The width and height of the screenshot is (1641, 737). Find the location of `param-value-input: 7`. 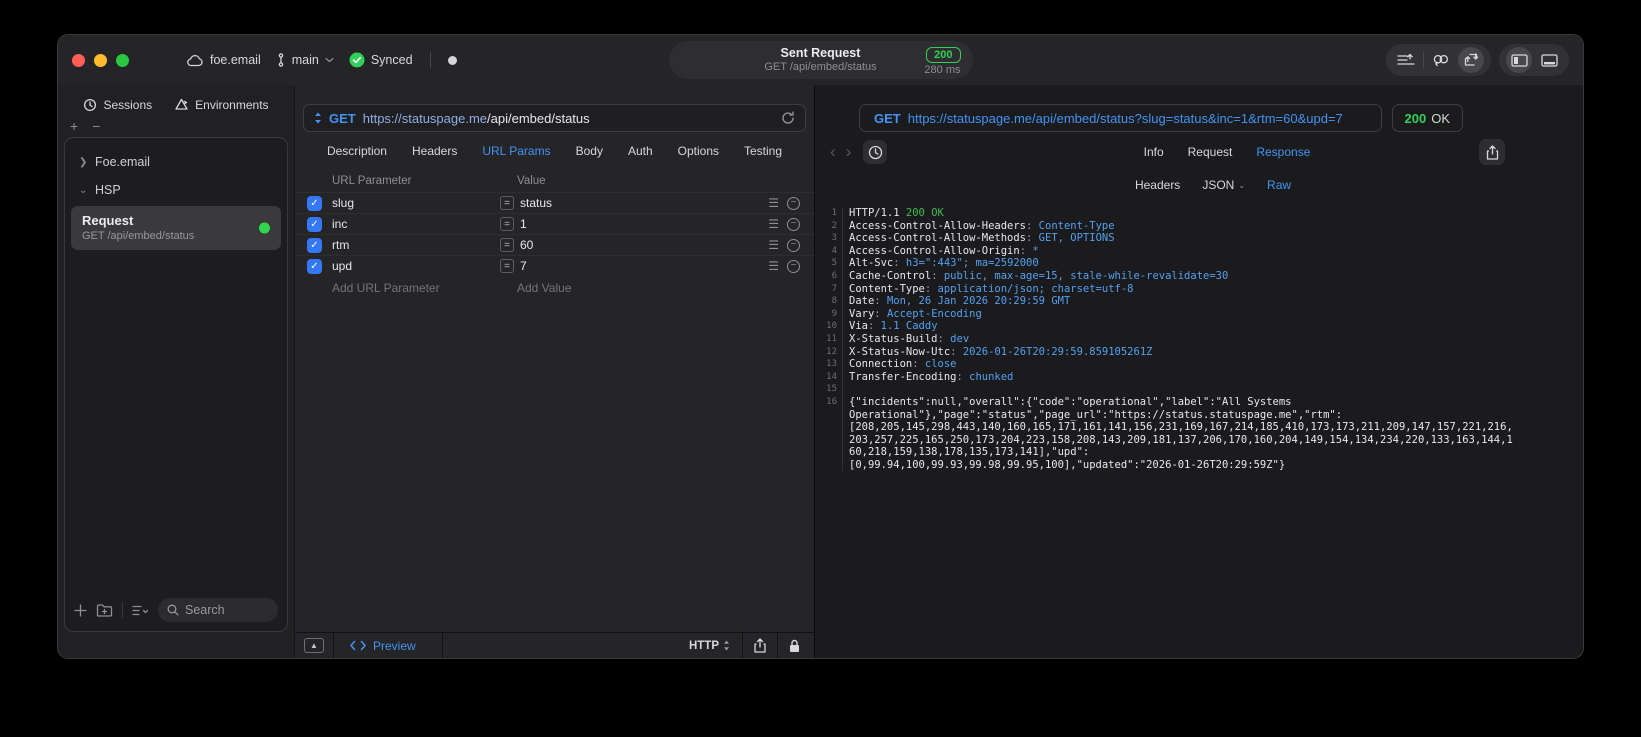

param-value-input: 7 is located at coordinates (644, 266).